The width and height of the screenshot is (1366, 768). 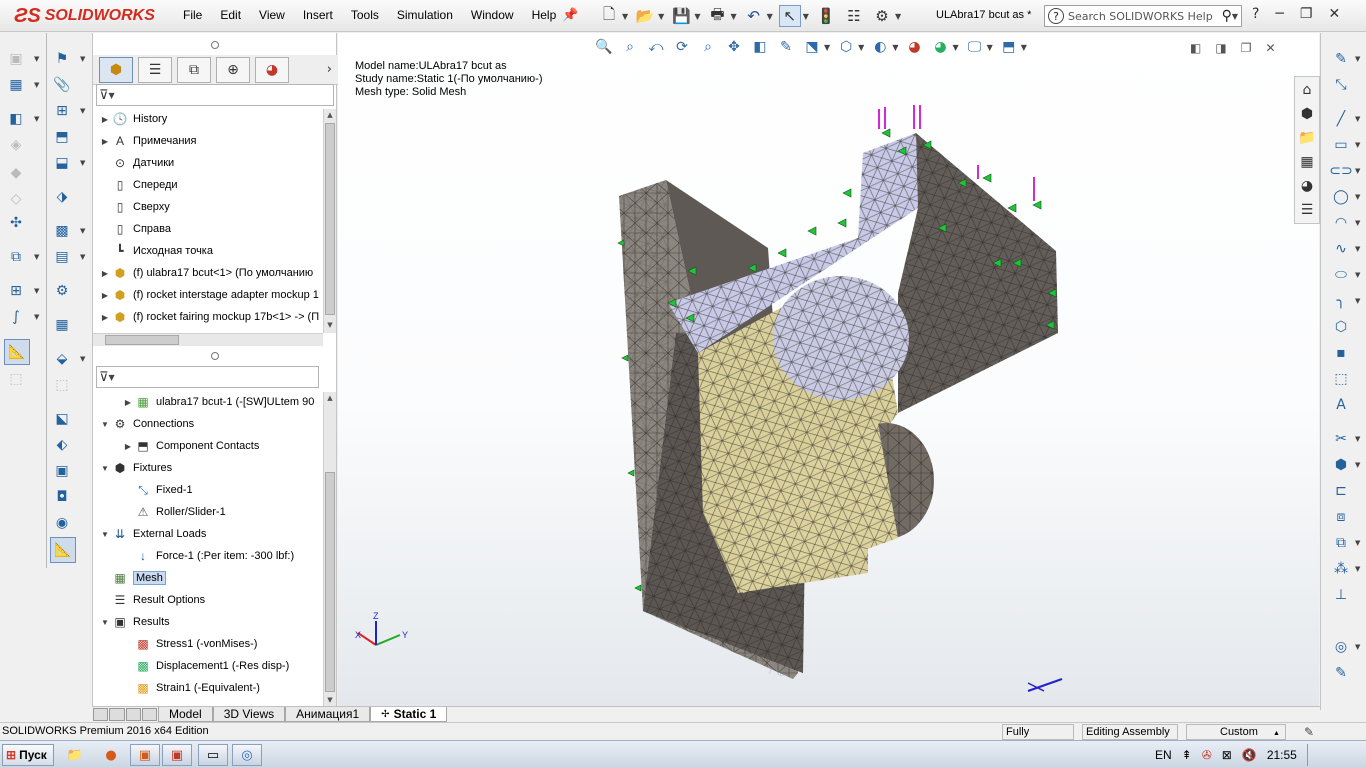 What do you see at coordinates (1341, 119) in the screenshot?
I see `line-icon: ╱` at bounding box center [1341, 119].